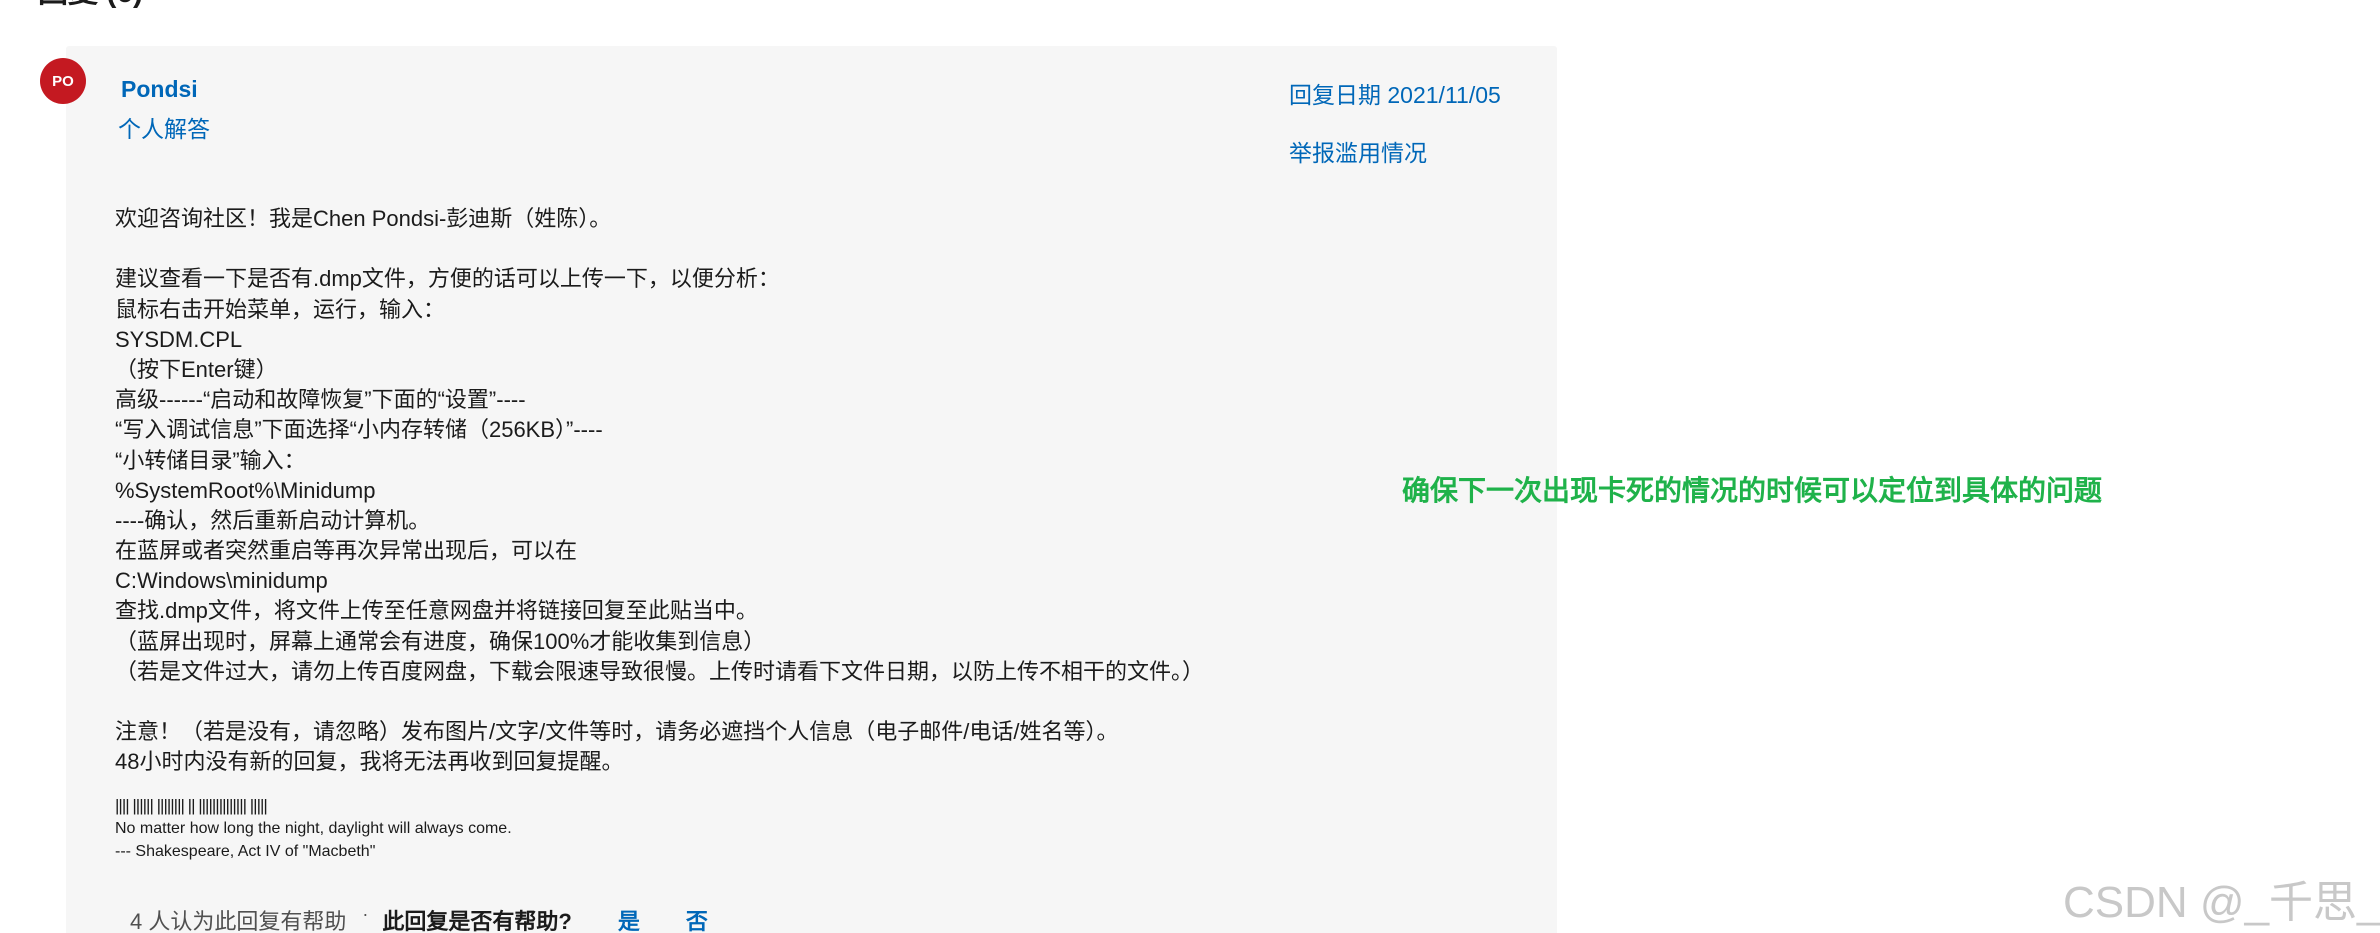  What do you see at coordinates (245, 851) in the screenshot?
I see `signature-attribution: --- Shakespeare, Act IV of "Macbeth"` at bounding box center [245, 851].